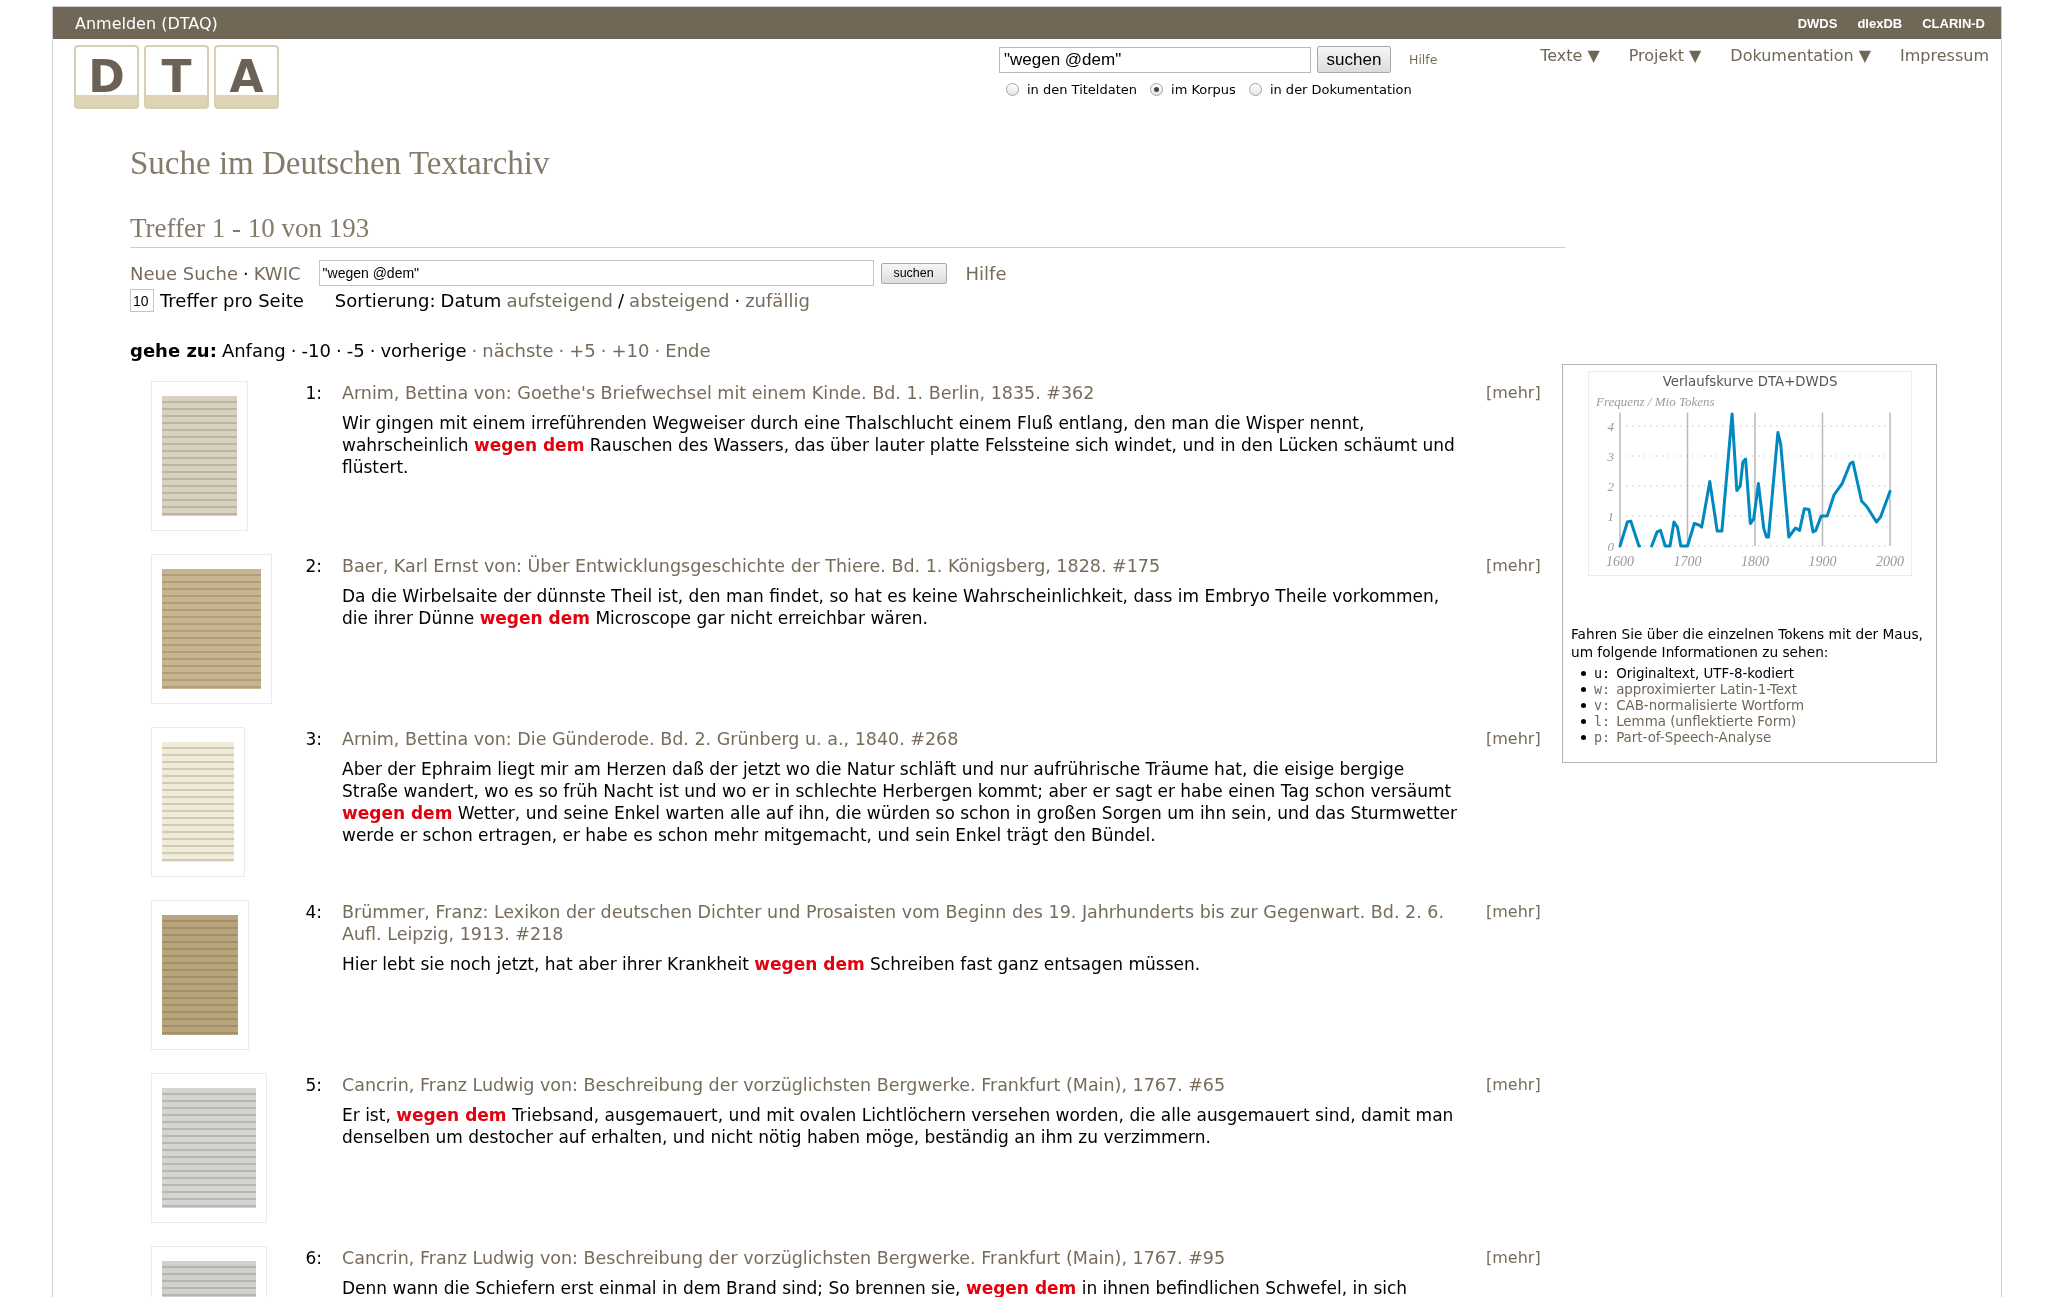 The height and width of the screenshot is (1297, 2054). Describe the element at coordinates (875, 1287) in the screenshot. I see `result-snippet: Denn wann die Schiefern erst einmal in dem Brand sind; So brennen sie, wegen dem in ihnen befindlichen Schwefel, in sich` at that location.